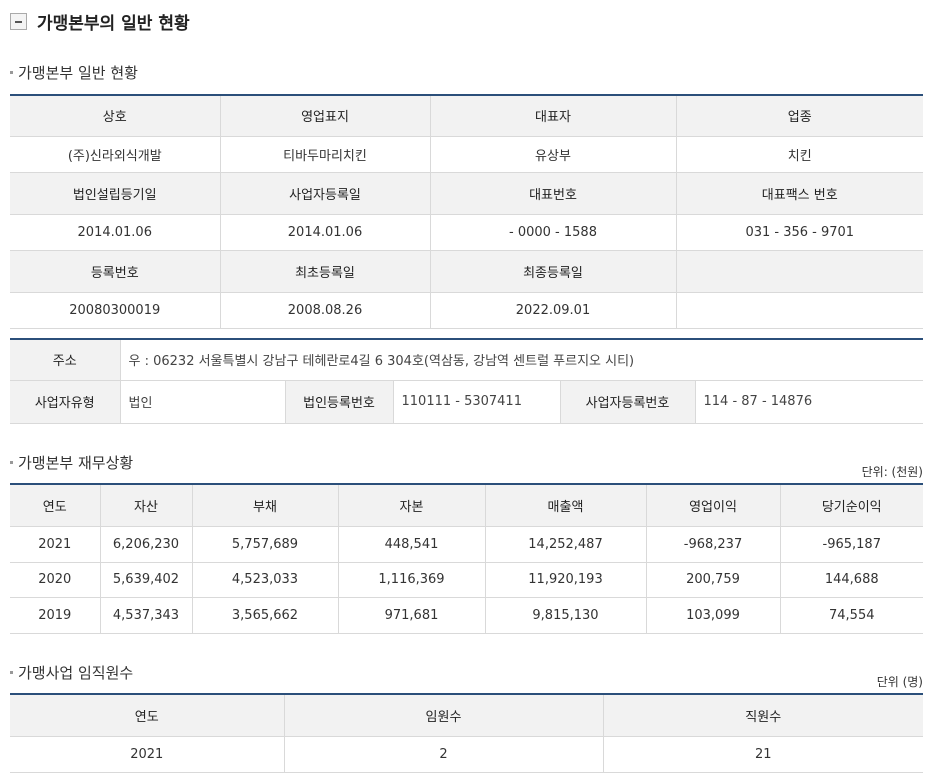  What do you see at coordinates (145, 505) in the screenshot?
I see `header-cell: 자산` at bounding box center [145, 505].